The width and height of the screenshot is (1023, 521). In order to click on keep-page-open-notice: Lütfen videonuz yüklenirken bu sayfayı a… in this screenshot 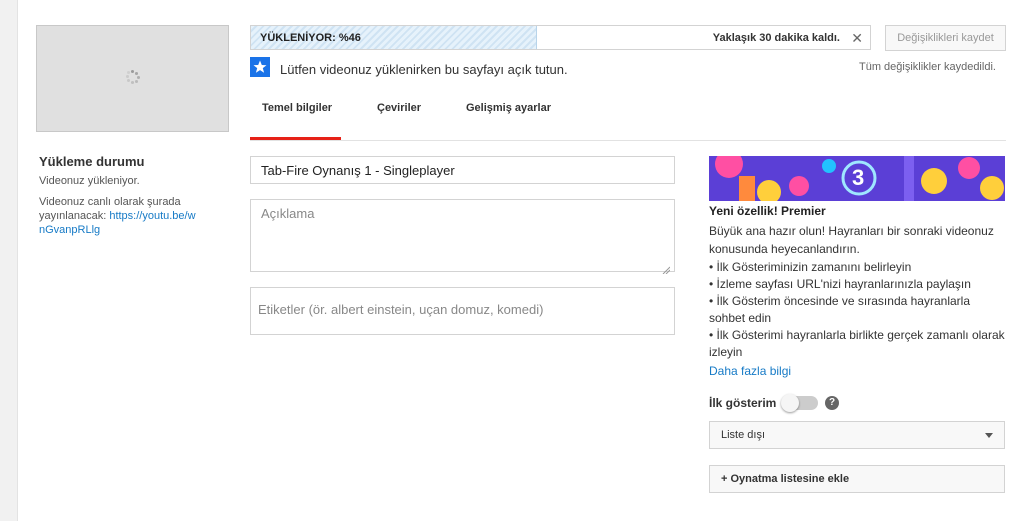, I will do `click(424, 69)`.